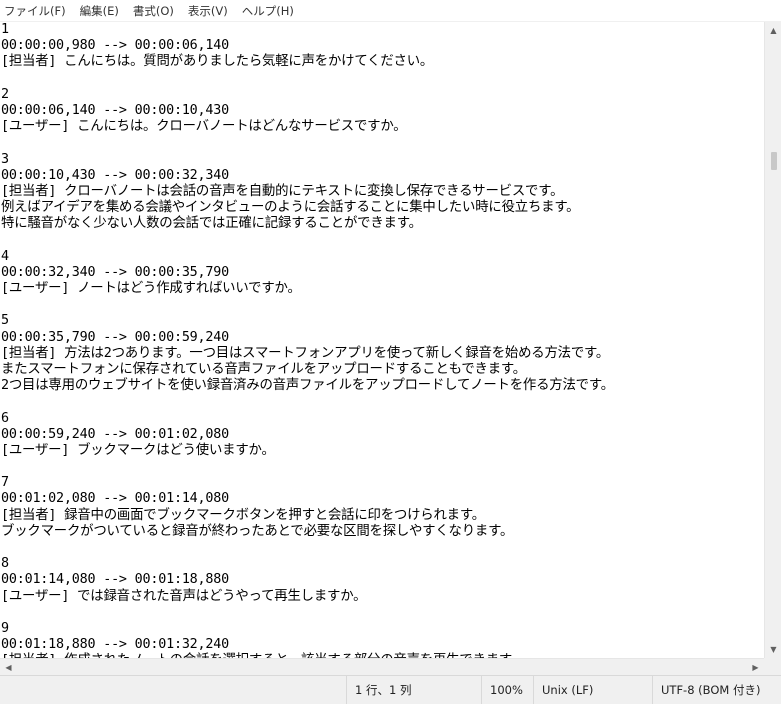  Describe the element at coordinates (772, 666) in the screenshot. I see `scrollbar-corner` at that location.